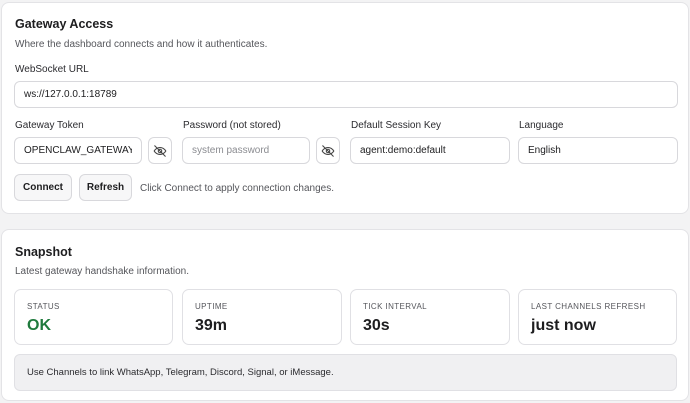 Image resolution: width=690 pixels, height=403 pixels. What do you see at coordinates (64, 24) in the screenshot?
I see `gateway-access-title: Gateway Access` at bounding box center [64, 24].